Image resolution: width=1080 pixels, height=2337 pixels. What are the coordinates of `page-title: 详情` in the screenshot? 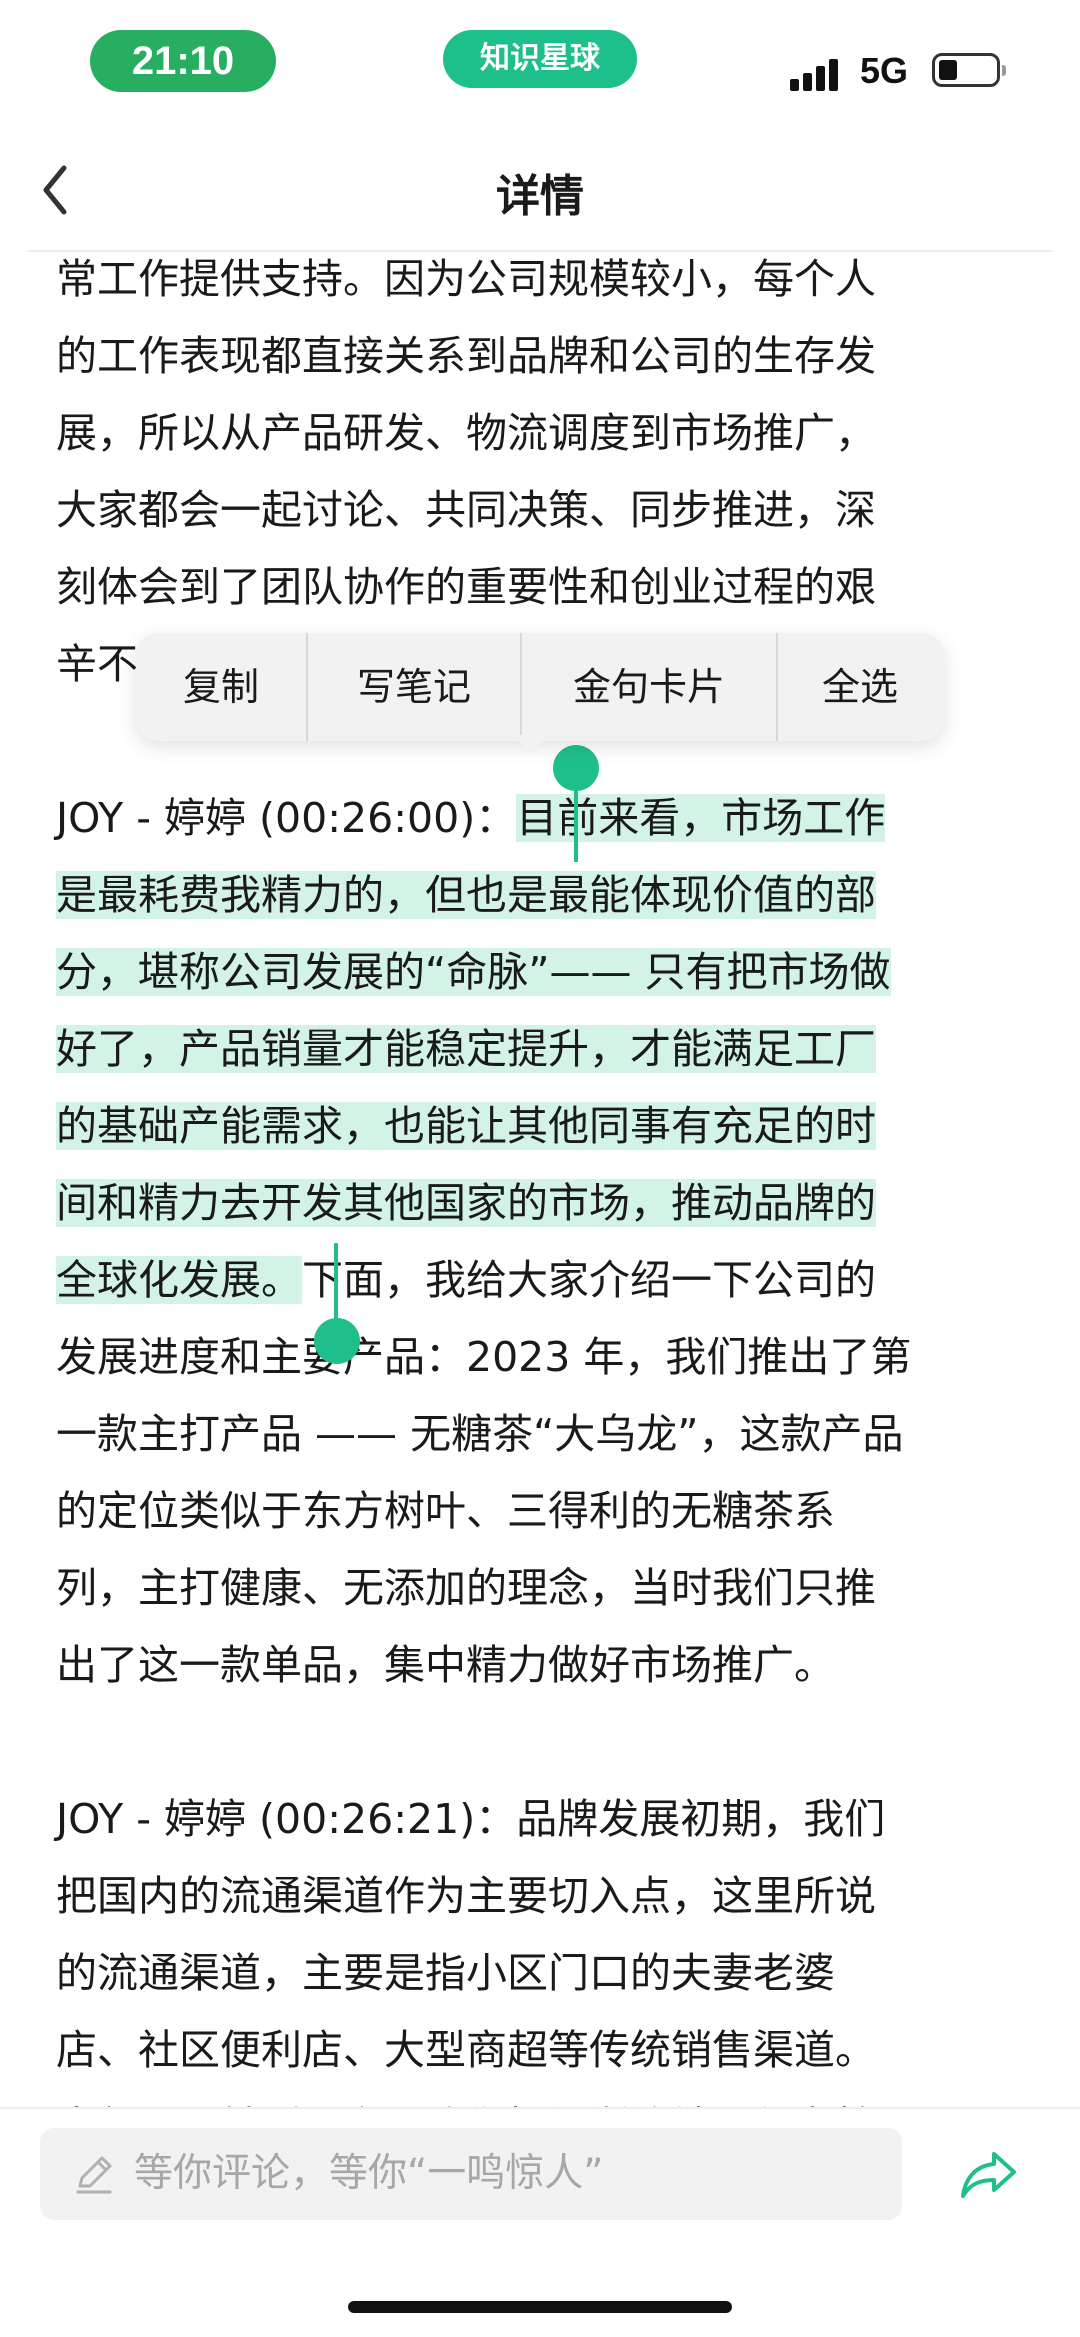 It's located at (540, 196).